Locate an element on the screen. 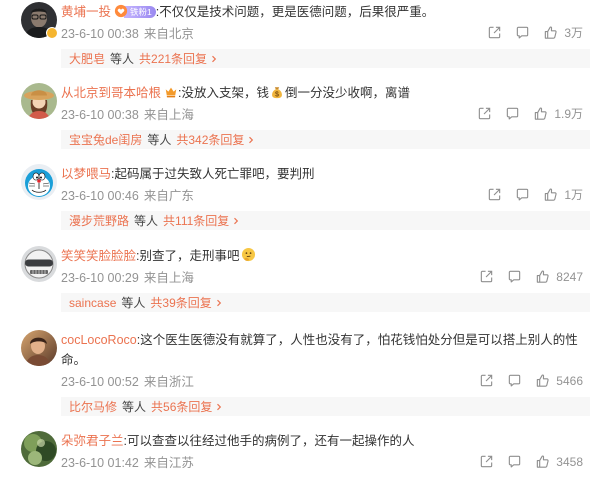  reply-summary: 大肥皂 等人 共221条回复 is located at coordinates (325, 58).